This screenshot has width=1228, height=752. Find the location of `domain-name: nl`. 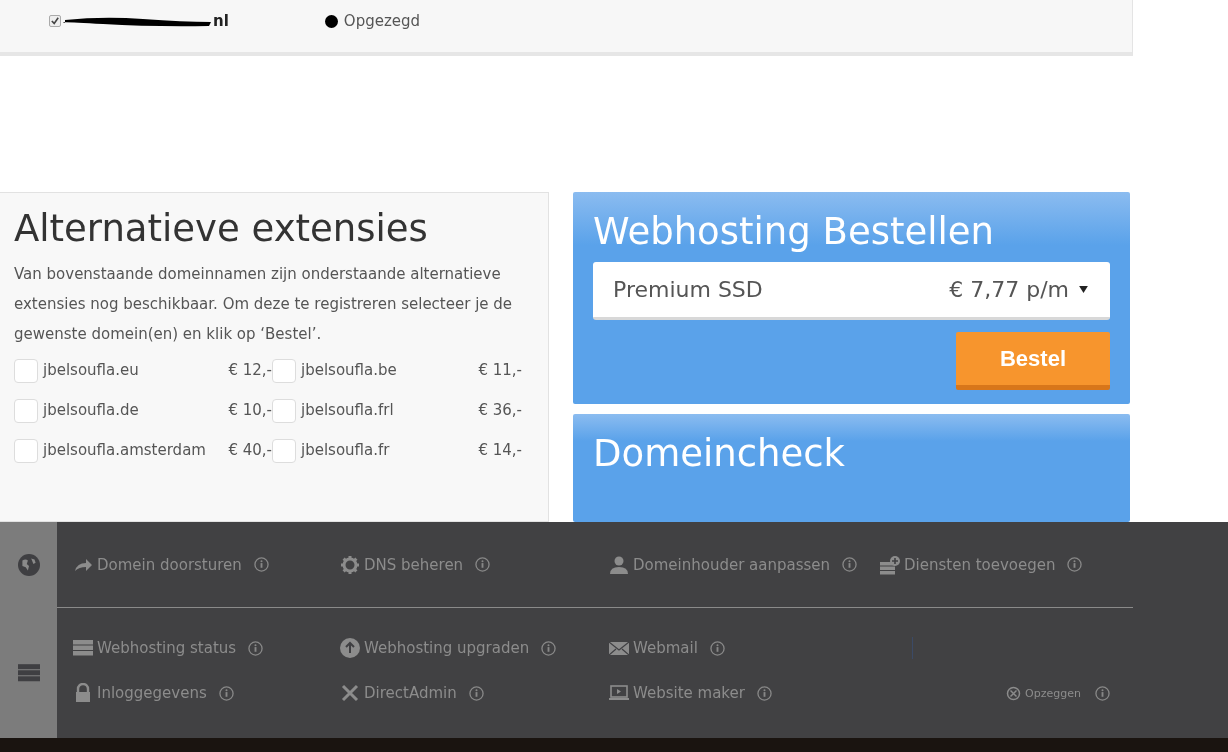

domain-name: nl is located at coordinates (221, 21).